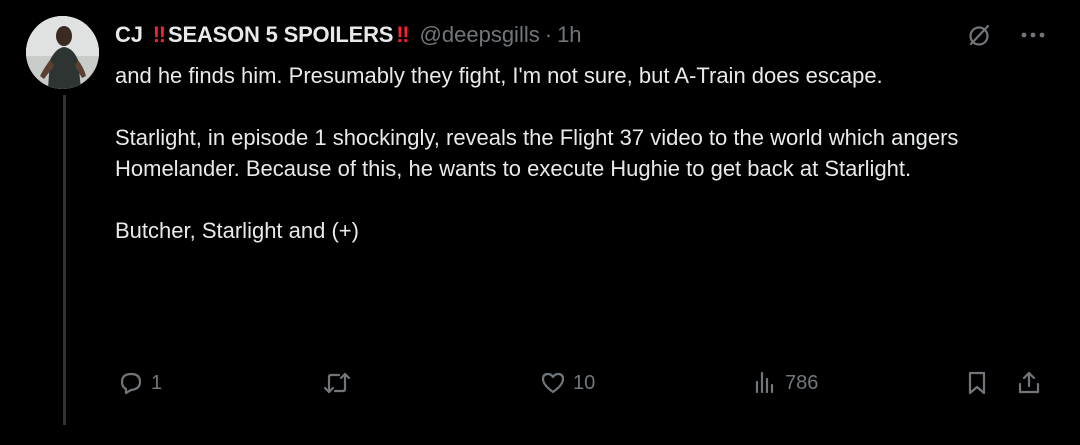  What do you see at coordinates (337, 383) in the screenshot?
I see `retweet-icon` at bounding box center [337, 383].